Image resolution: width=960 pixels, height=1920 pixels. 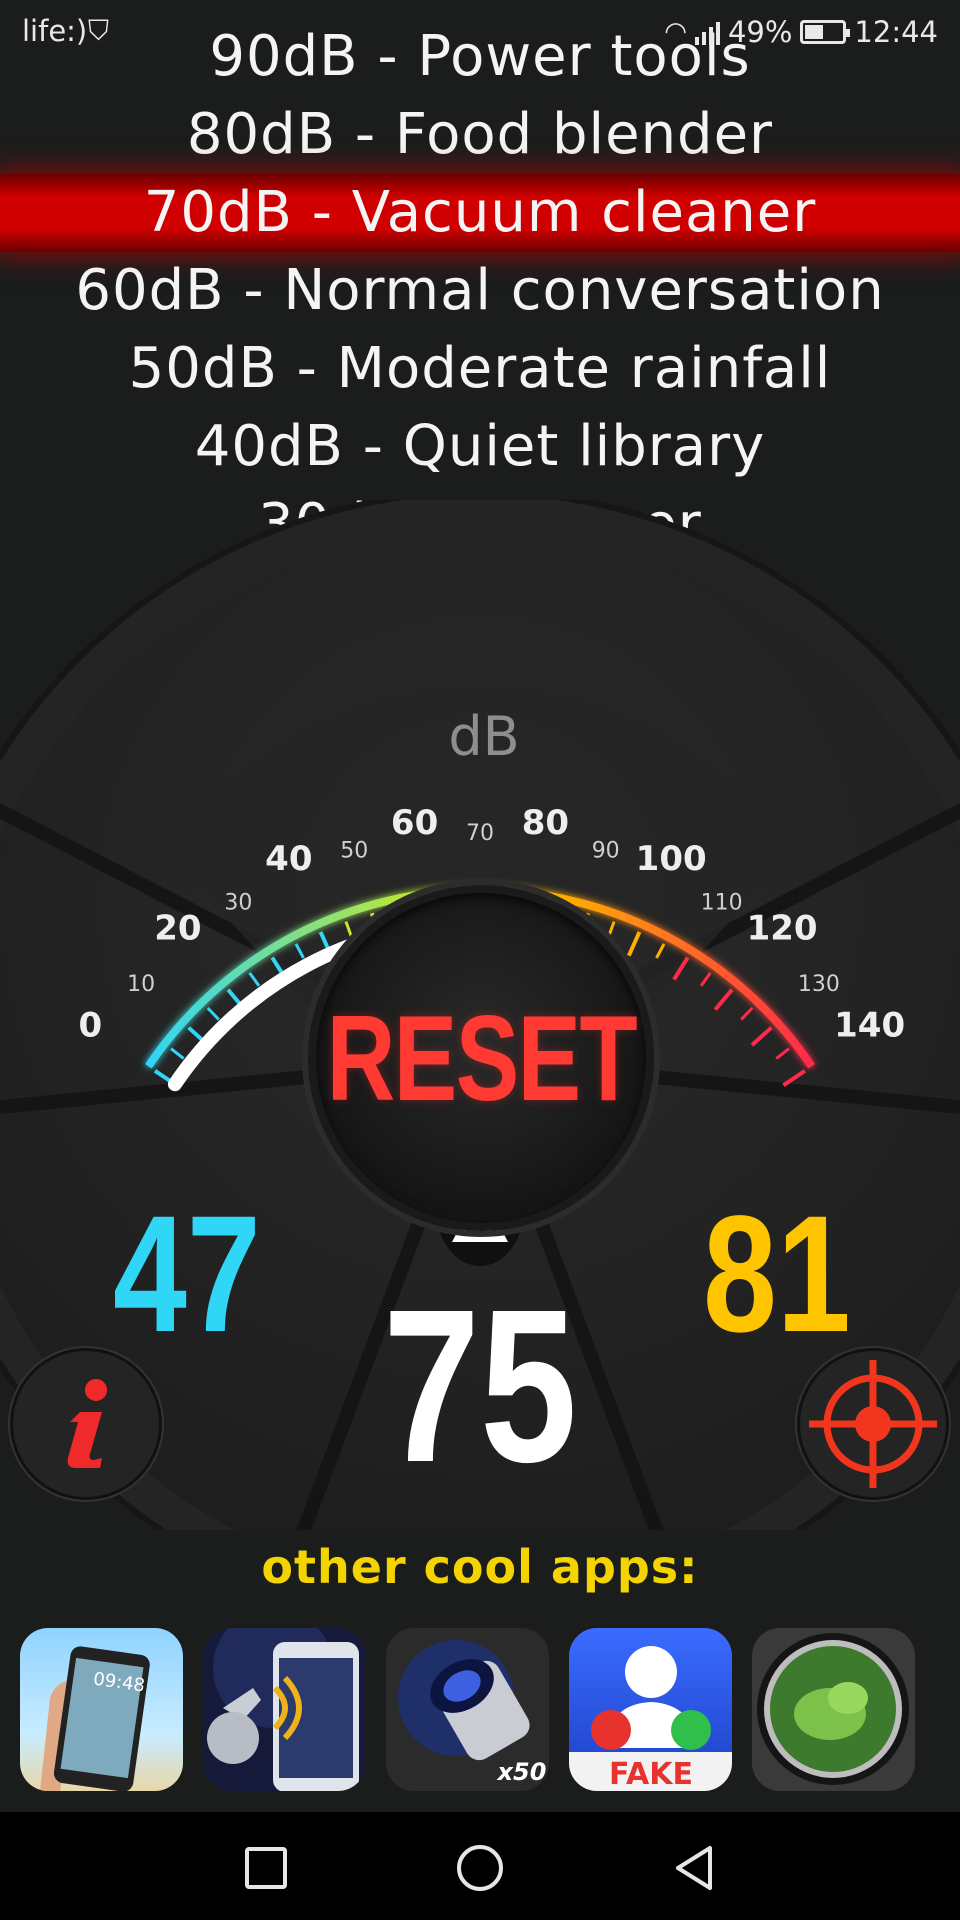 What do you see at coordinates (707, 32) in the screenshot?
I see `signal-icon` at bounding box center [707, 32].